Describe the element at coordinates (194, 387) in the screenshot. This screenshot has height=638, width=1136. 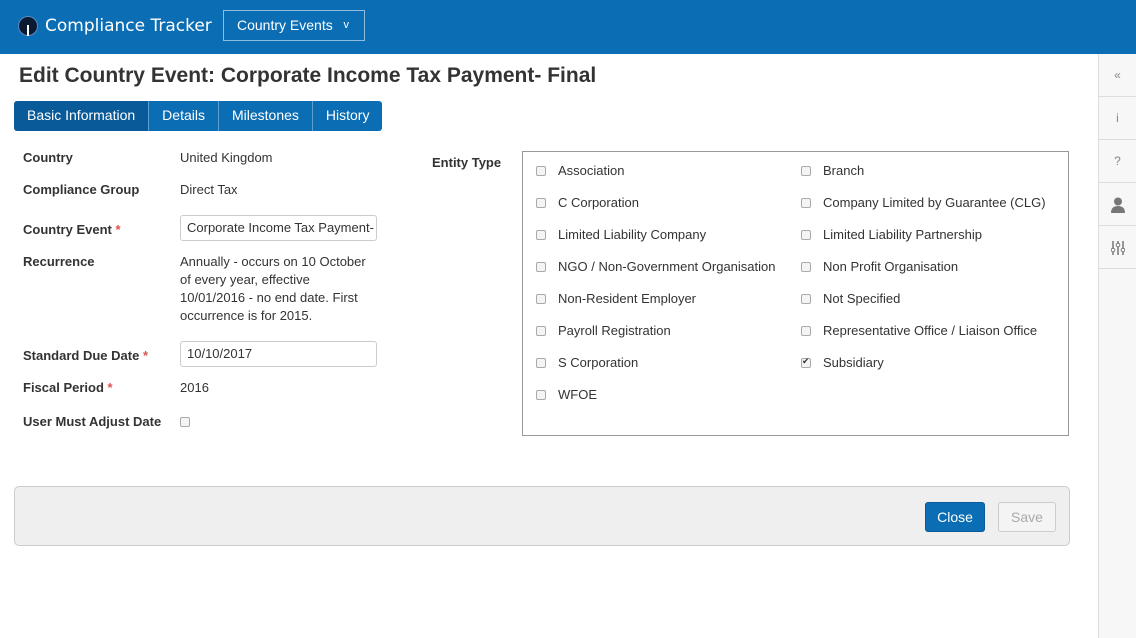
I see `fiscal-value: 2016` at that location.